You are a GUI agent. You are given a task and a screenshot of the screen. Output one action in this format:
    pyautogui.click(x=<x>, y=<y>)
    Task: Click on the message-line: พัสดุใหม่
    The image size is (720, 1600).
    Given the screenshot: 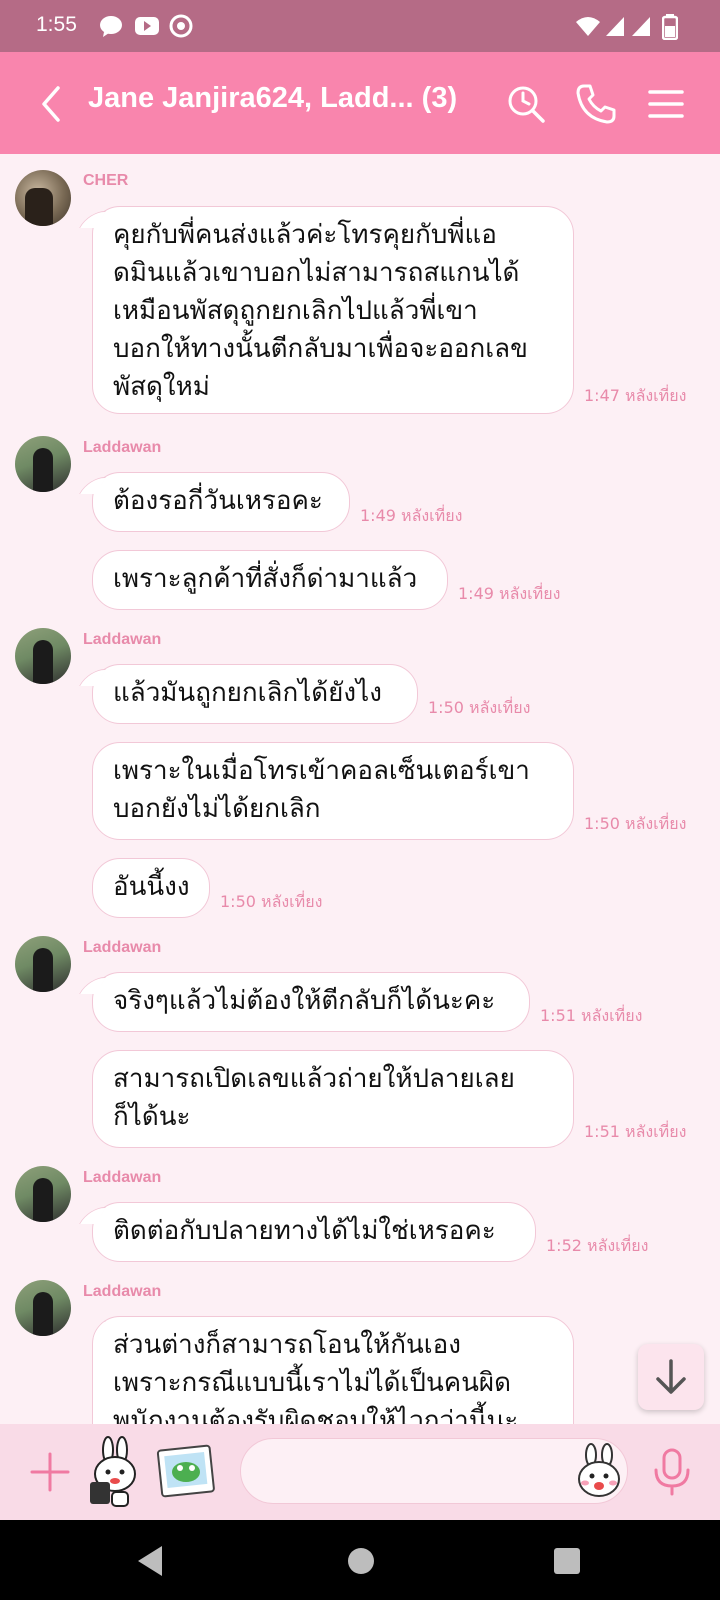 What is the action you would take?
    pyautogui.click(x=161, y=387)
    